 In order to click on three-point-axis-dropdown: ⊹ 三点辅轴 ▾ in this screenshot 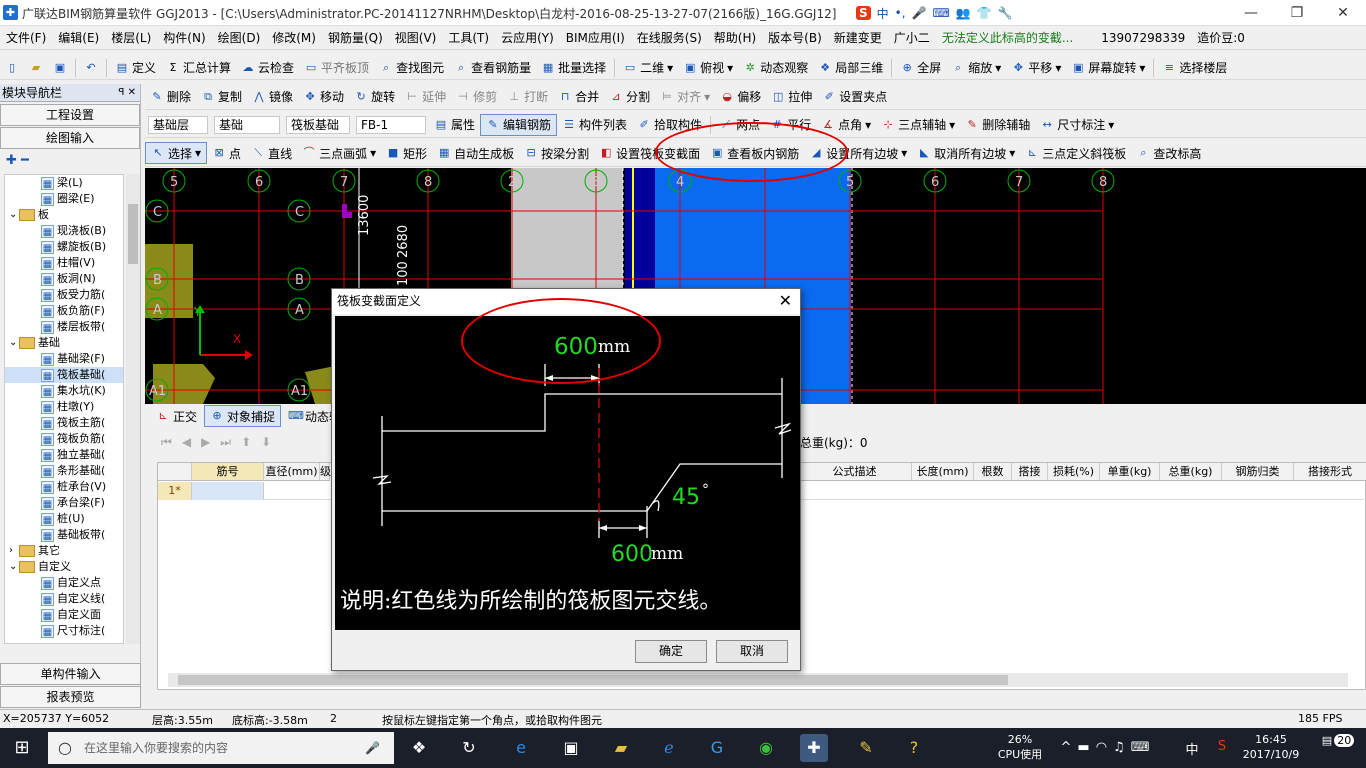, I will do `click(918, 125)`.